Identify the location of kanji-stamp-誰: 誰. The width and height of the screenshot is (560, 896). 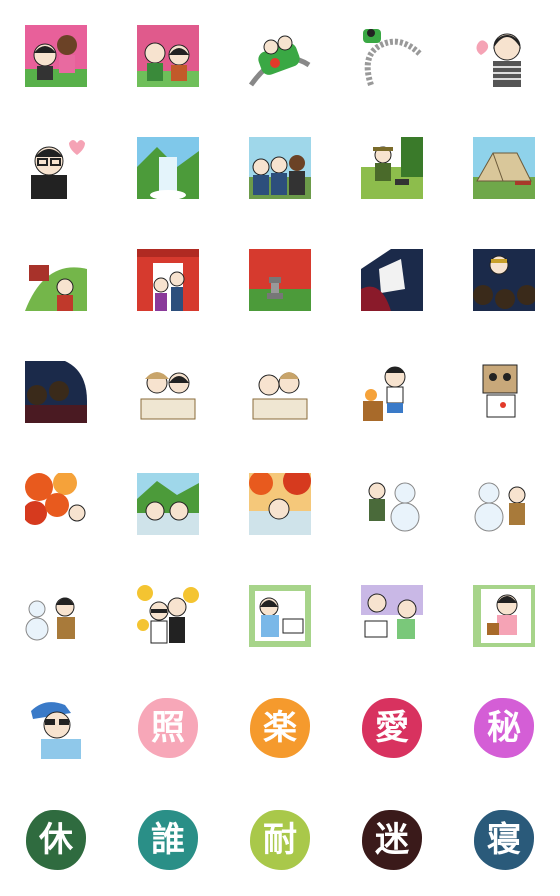
(168, 840).